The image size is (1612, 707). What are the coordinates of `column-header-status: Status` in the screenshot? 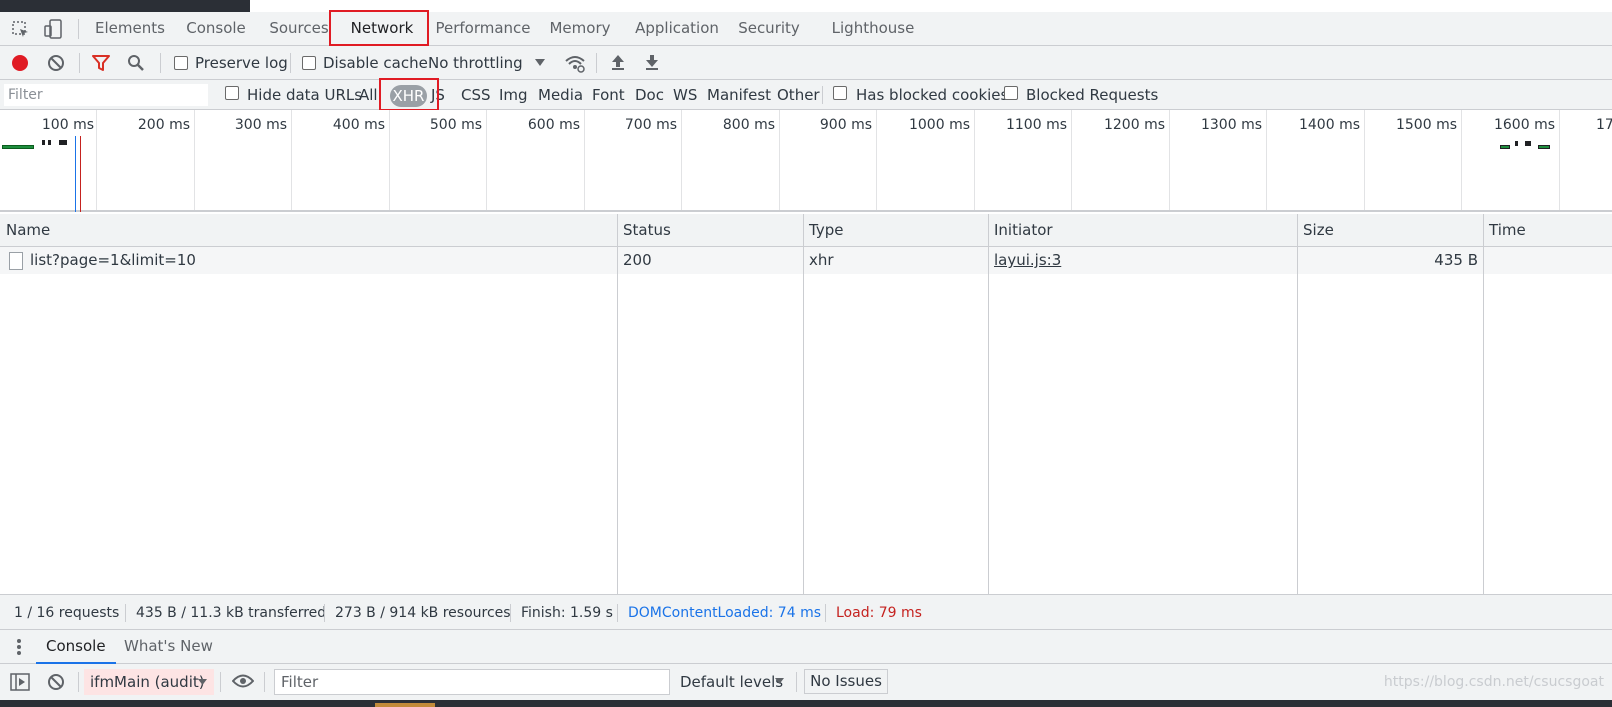 It's located at (709, 230).